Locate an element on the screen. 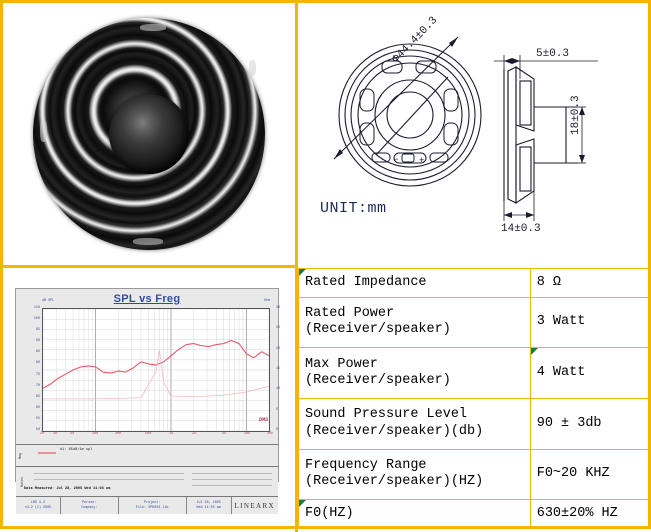 This screenshot has width=651, height=532. chart-title: SPL vs Freg is located at coordinates (147, 299).